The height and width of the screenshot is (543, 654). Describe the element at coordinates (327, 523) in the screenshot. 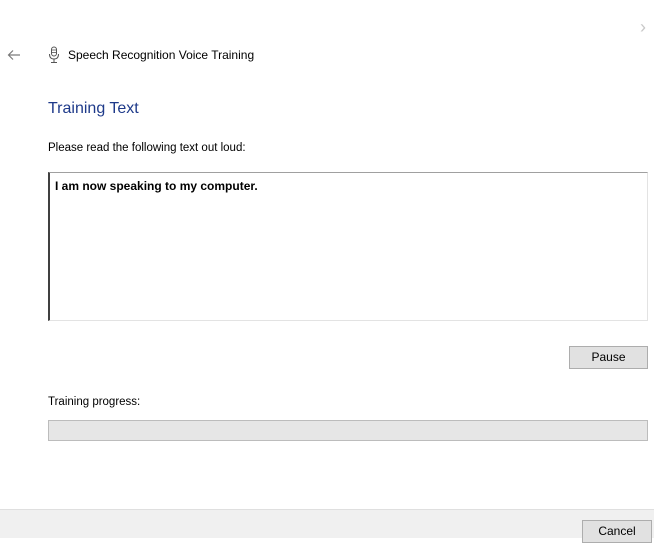

I see `footer-bar` at that location.